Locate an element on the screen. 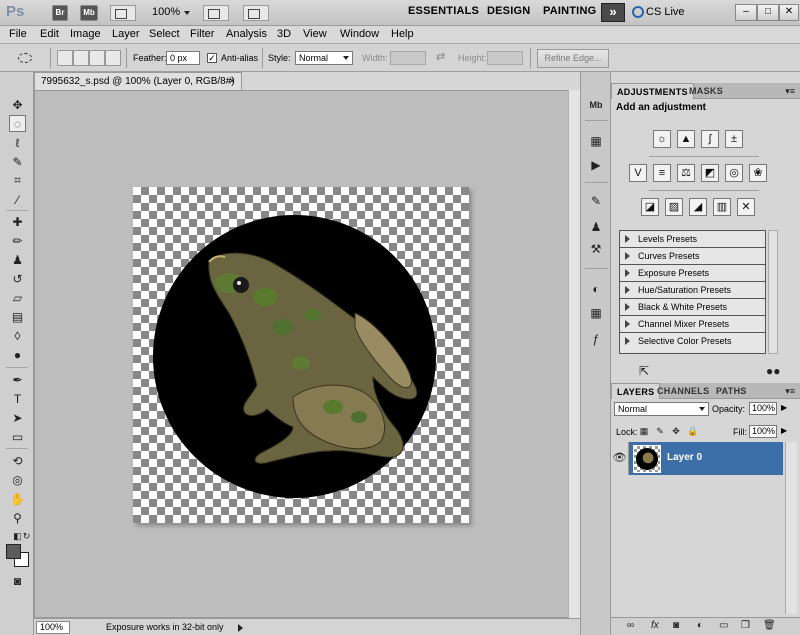 This screenshot has height=635, width=800. preset-channel-mixer: Channel Mixer Presets is located at coordinates (692, 324).